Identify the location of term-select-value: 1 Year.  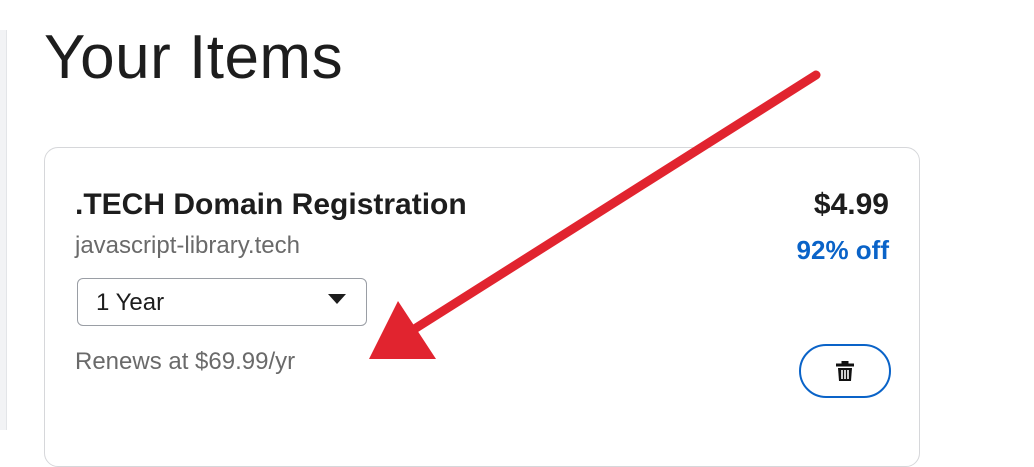
(130, 302).